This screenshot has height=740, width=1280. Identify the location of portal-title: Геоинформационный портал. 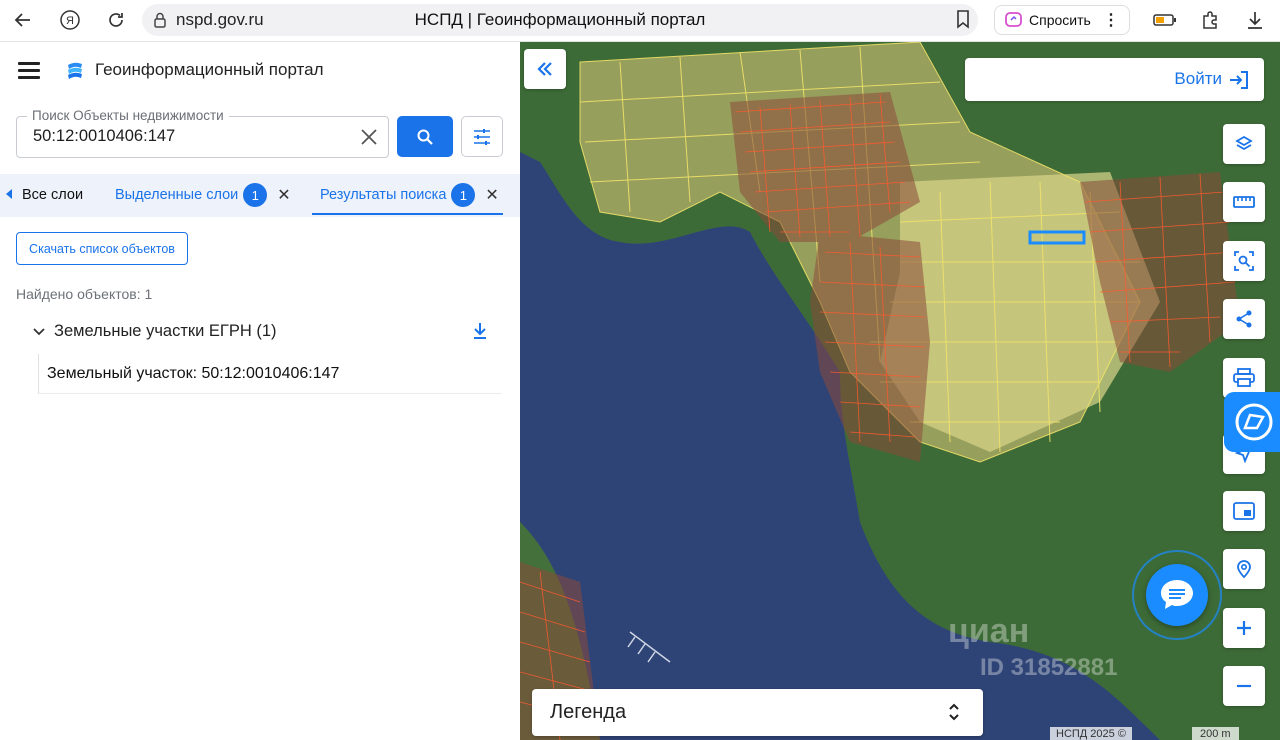
(209, 69).